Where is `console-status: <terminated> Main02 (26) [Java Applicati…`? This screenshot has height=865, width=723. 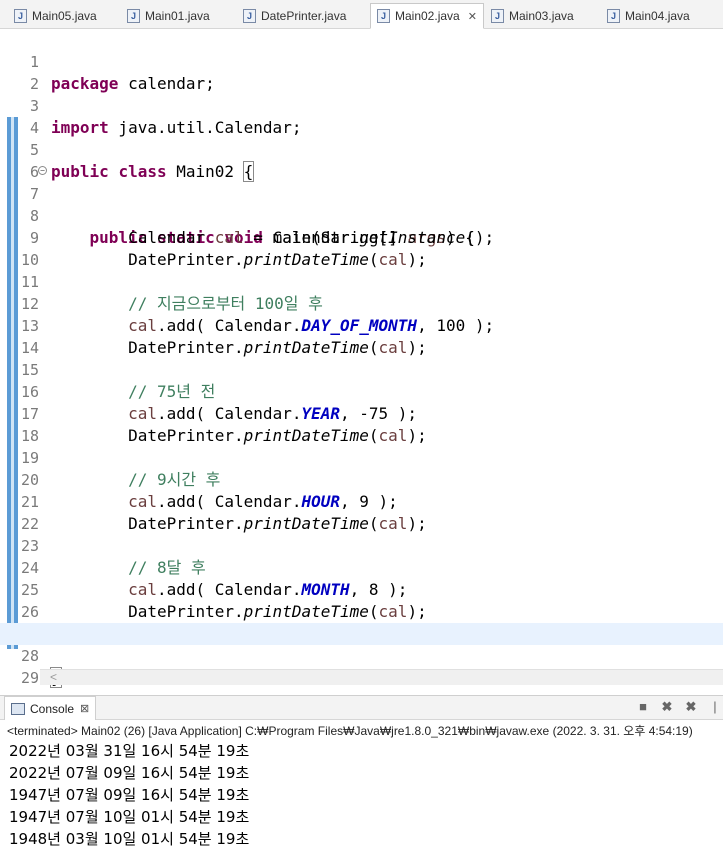
console-status: <terminated> Main02 (26) [Java Applicati… is located at coordinates (350, 731).